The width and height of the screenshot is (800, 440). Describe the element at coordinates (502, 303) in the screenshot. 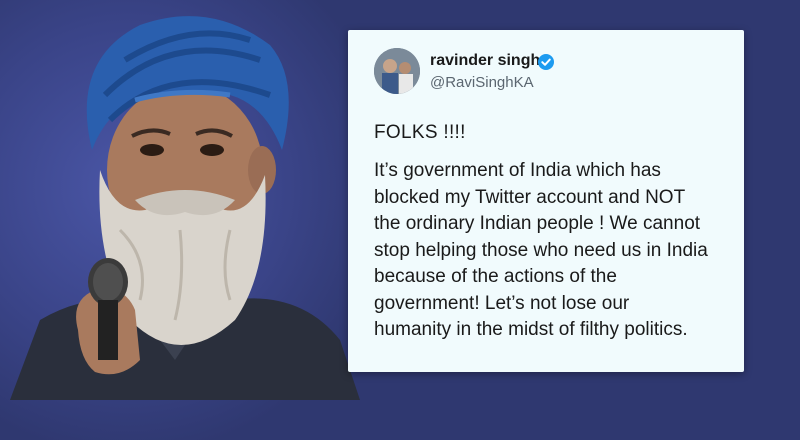

I see `tweet-line: government! Let’s not lose our` at that location.